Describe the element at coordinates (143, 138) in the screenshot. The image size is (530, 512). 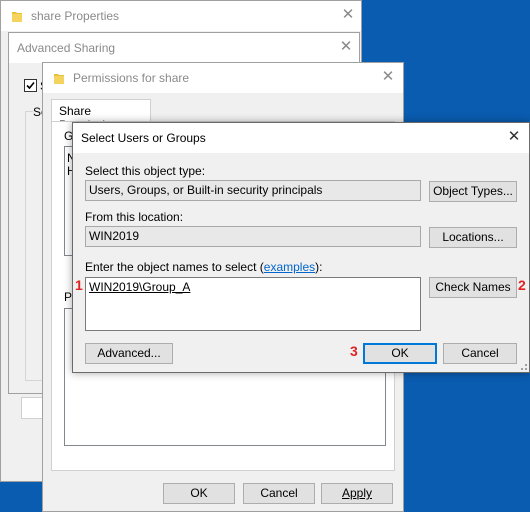
I see `select-users-title: Select Users or Groups` at that location.